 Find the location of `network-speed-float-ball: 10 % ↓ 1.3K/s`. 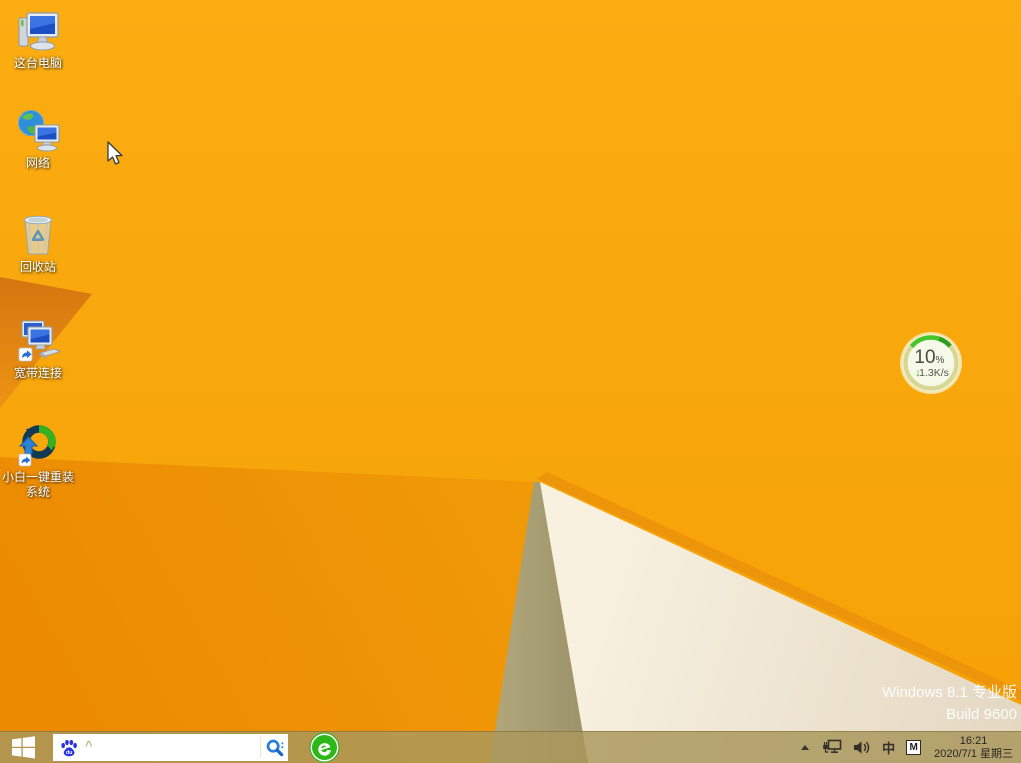

network-speed-float-ball: 10 % ↓ 1.3K/s is located at coordinates (931, 363).